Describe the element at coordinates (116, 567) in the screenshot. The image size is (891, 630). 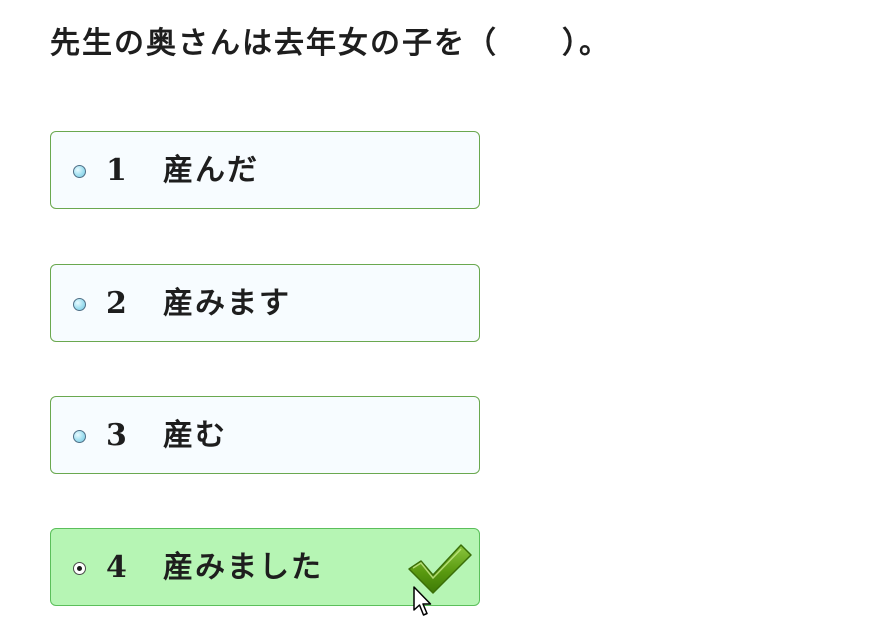
I see `option-number-4: 4` at that location.